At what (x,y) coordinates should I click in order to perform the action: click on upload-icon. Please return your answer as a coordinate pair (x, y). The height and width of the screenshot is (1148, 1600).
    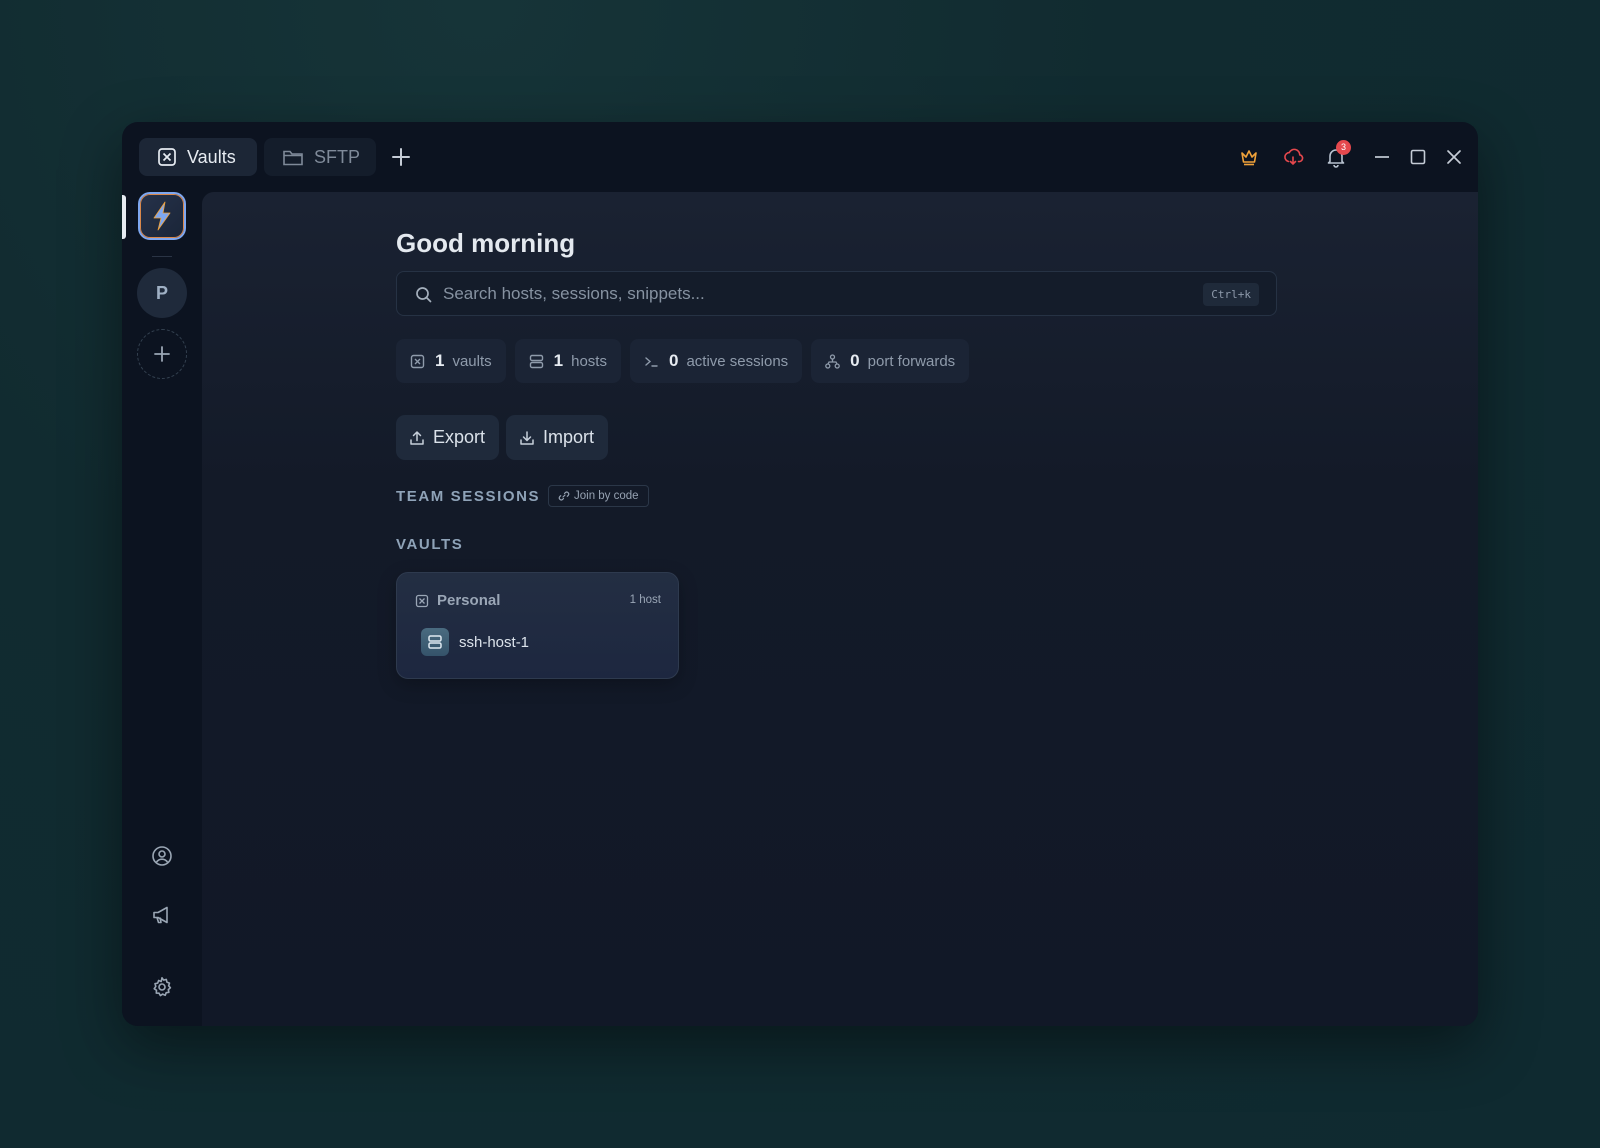
    Looking at the image, I should click on (417, 438).